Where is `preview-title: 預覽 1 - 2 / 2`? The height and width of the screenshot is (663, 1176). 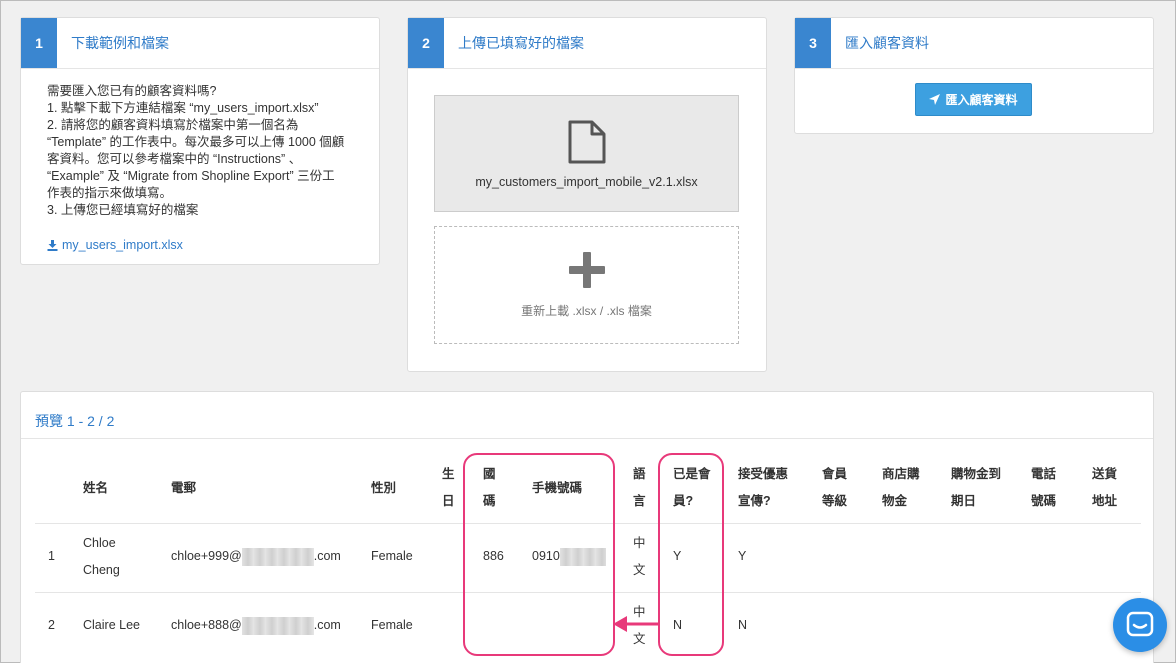 preview-title: 預覽 1 - 2 / 2 is located at coordinates (75, 421).